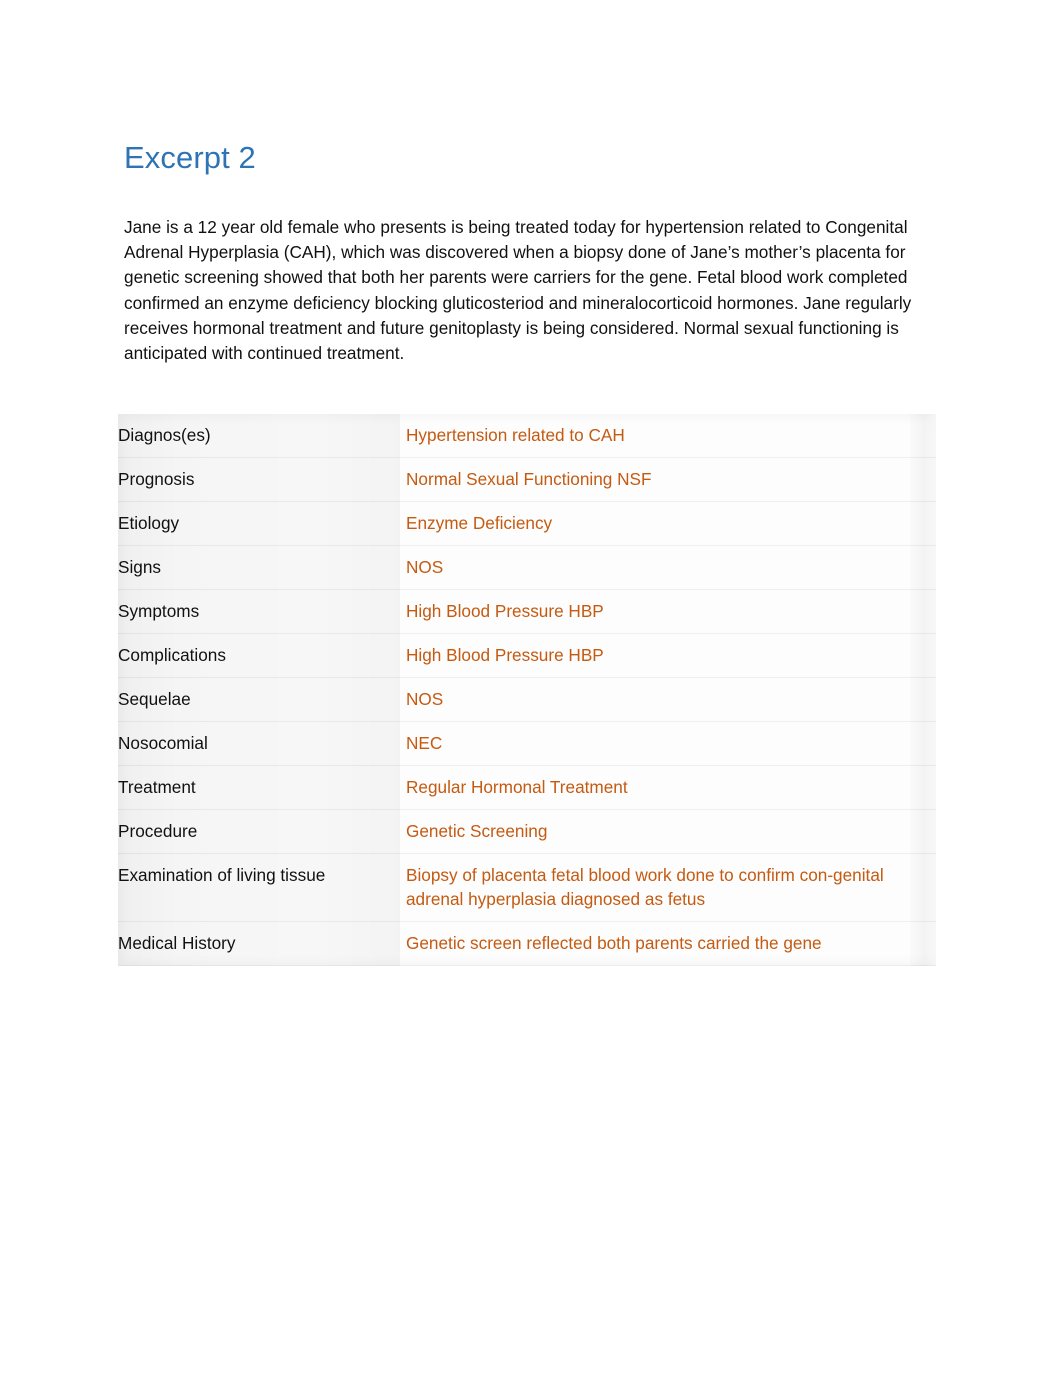 The height and width of the screenshot is (1376, 1062). What do you see at coordinates (177, 943) in the screenshot?
I see `table-cell-label: Medical History` at bounding box center [177, 943].